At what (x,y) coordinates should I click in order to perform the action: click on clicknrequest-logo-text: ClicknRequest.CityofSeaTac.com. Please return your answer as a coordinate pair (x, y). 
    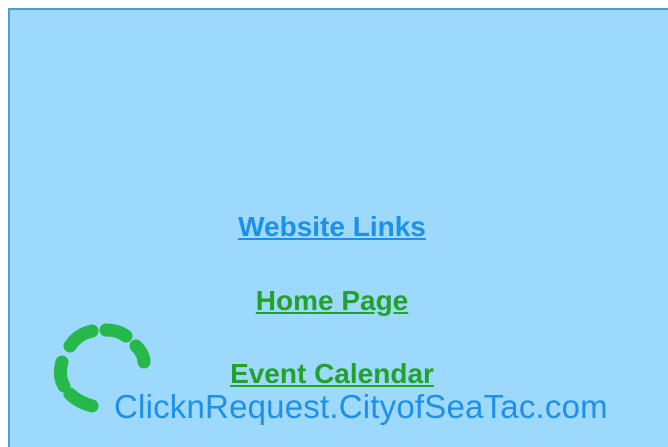
    Looking at the image, I should click on (361, 406).